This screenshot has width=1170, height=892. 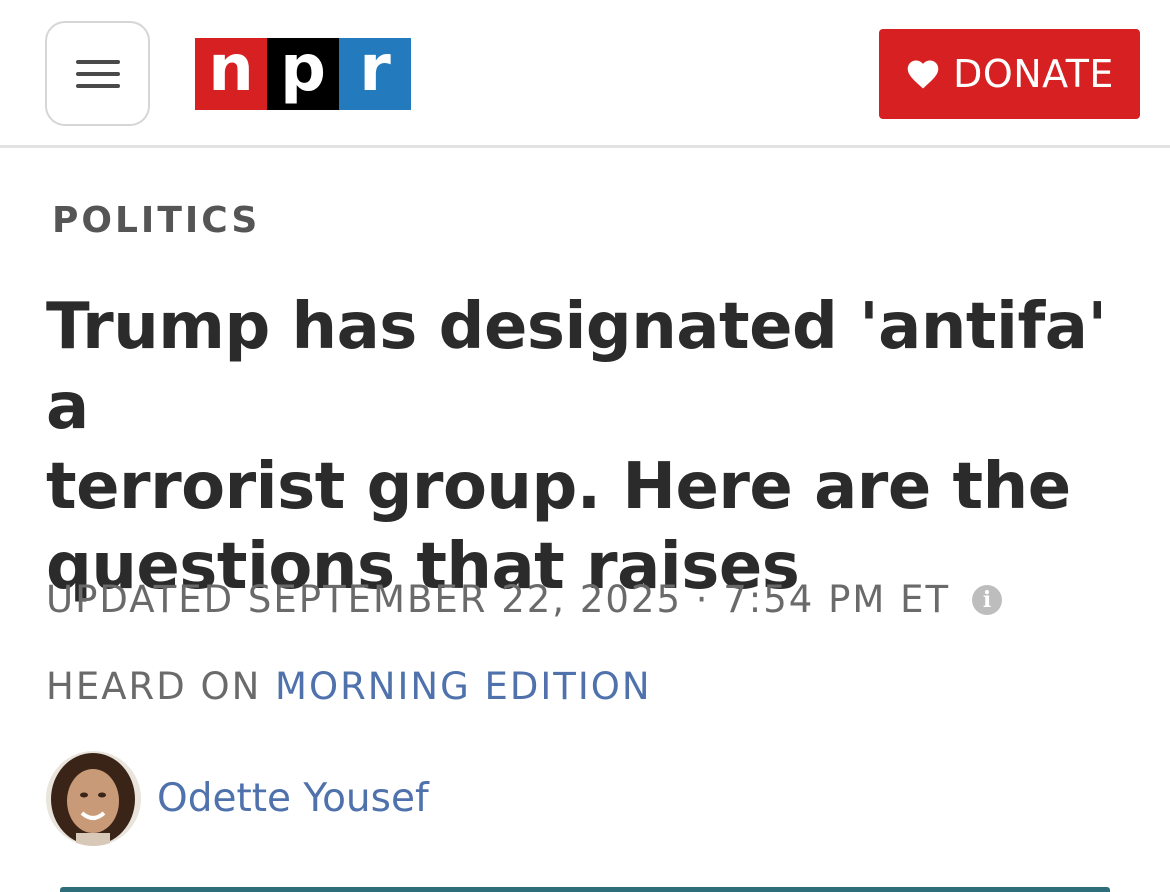 What do you see at coordinates (498, 599) in the screenshot?
I see `updated-text: UPDATED SEPTEMBER 22, 2025 · 7:54 PM ET` at bounding box center [498, 599].